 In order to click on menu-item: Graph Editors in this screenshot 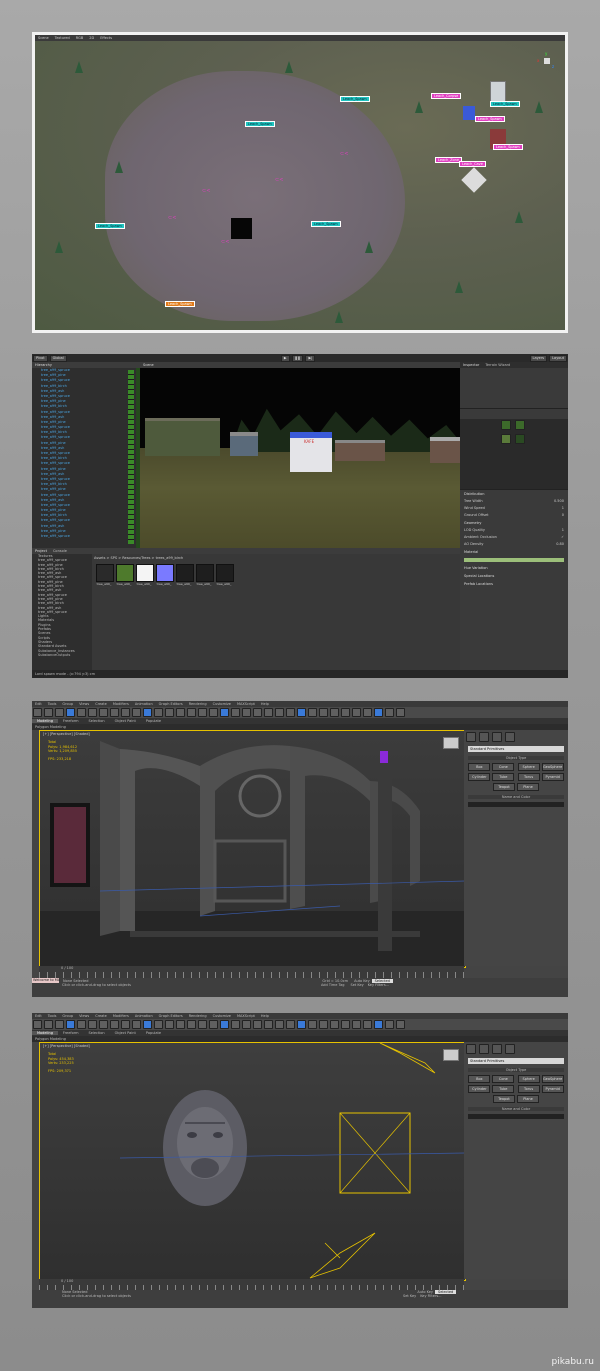, I will do `click(171, 704)`.